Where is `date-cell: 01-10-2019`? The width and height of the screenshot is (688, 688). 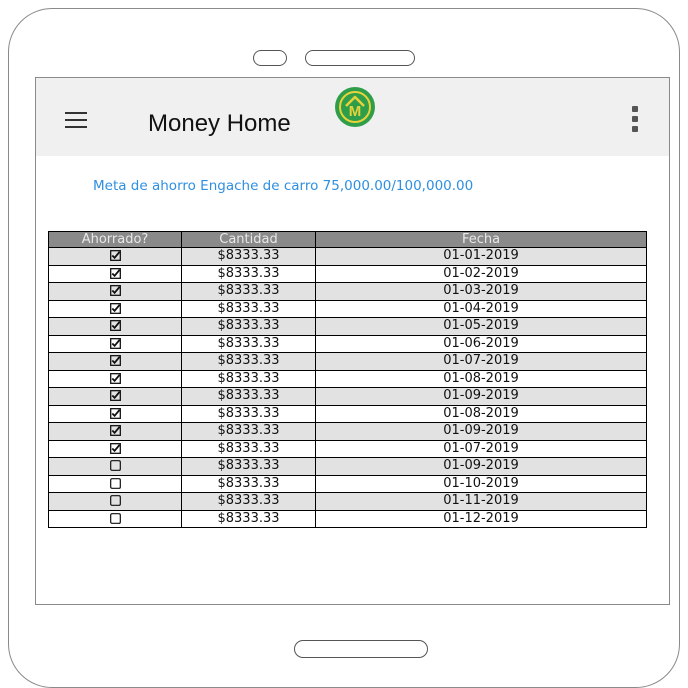
date-cell: 01-10-2019 is located at coordinates (481, 483).